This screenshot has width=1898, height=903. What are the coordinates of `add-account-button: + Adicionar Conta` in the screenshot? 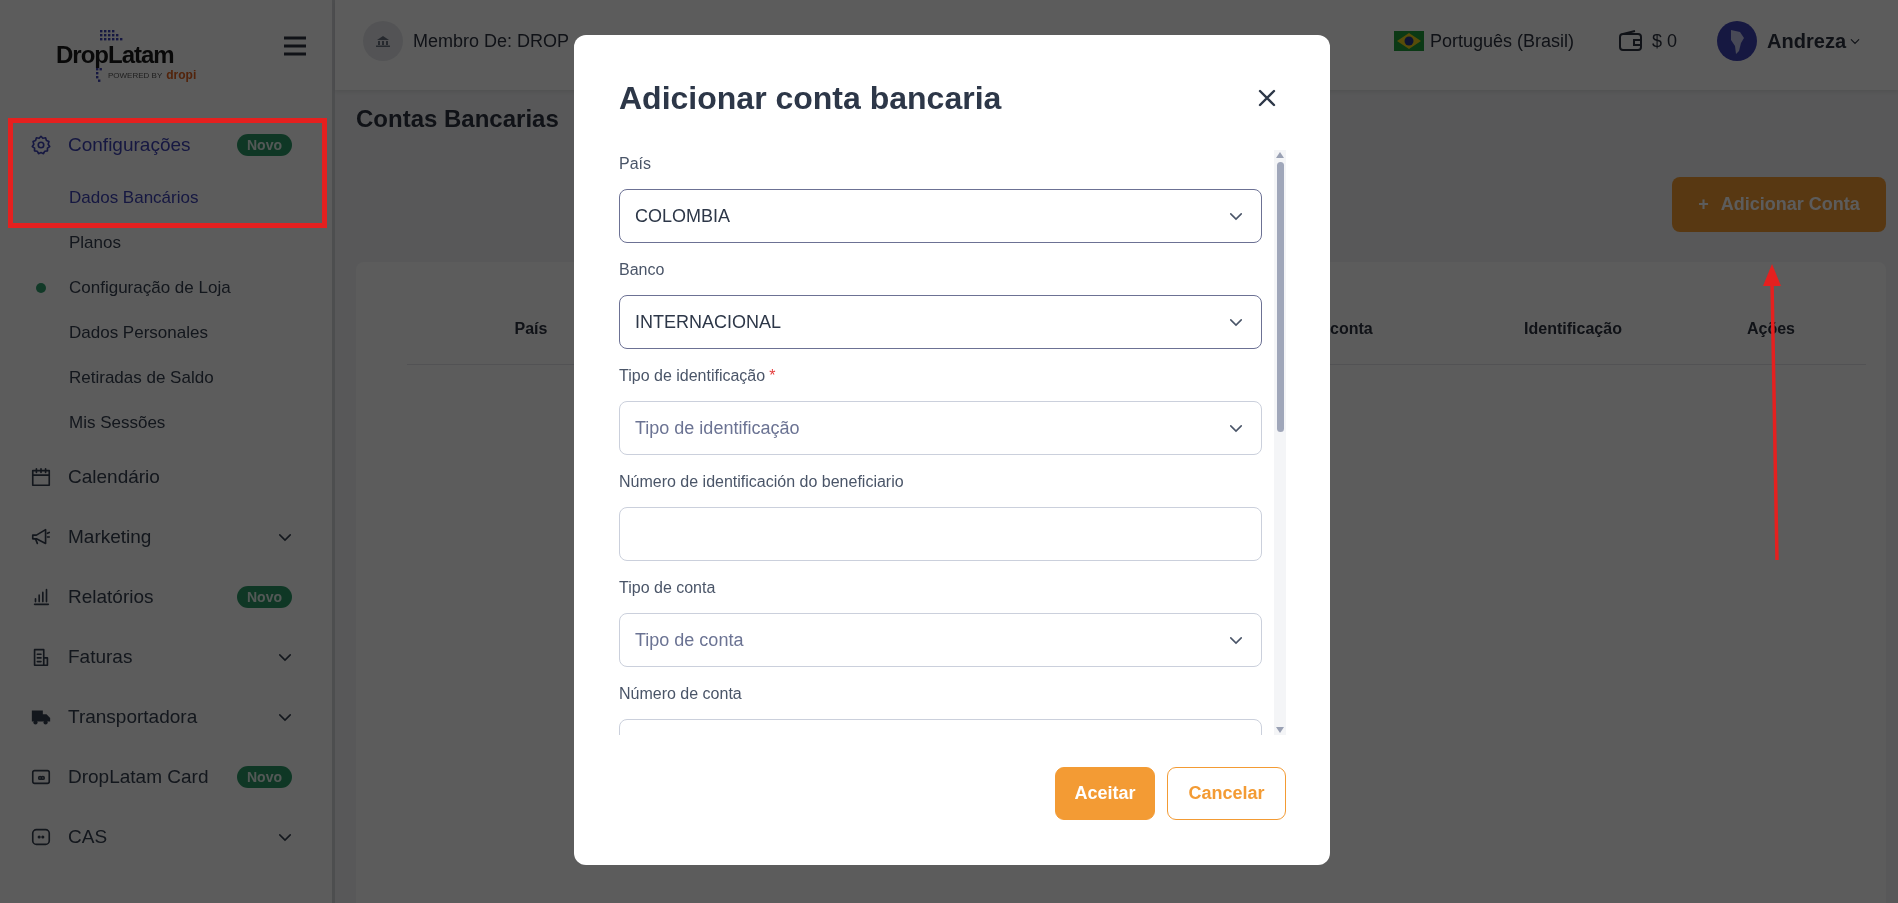 It's located at (1779, 204).